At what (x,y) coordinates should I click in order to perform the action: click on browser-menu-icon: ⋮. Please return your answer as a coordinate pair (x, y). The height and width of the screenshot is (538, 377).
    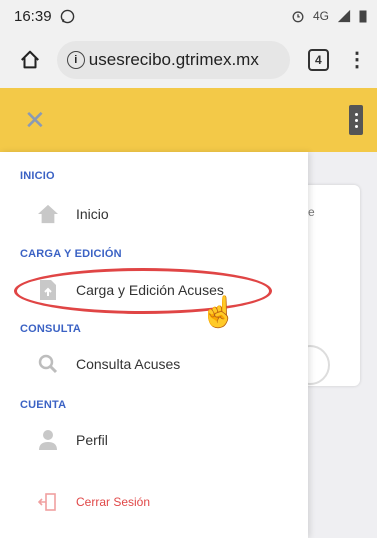
    Looking at the image, I should click on (357, 60).